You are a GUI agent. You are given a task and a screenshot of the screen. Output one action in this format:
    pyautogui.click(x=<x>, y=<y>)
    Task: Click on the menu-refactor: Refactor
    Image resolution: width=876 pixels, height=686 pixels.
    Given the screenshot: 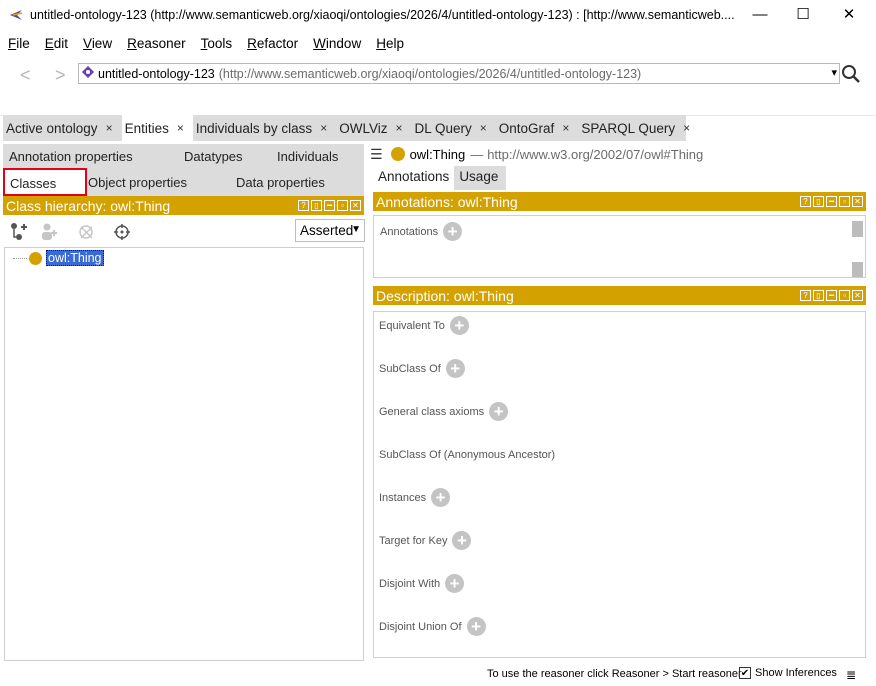 What is the action you would take?
    pyautogui.click(x=272, y=43)
    